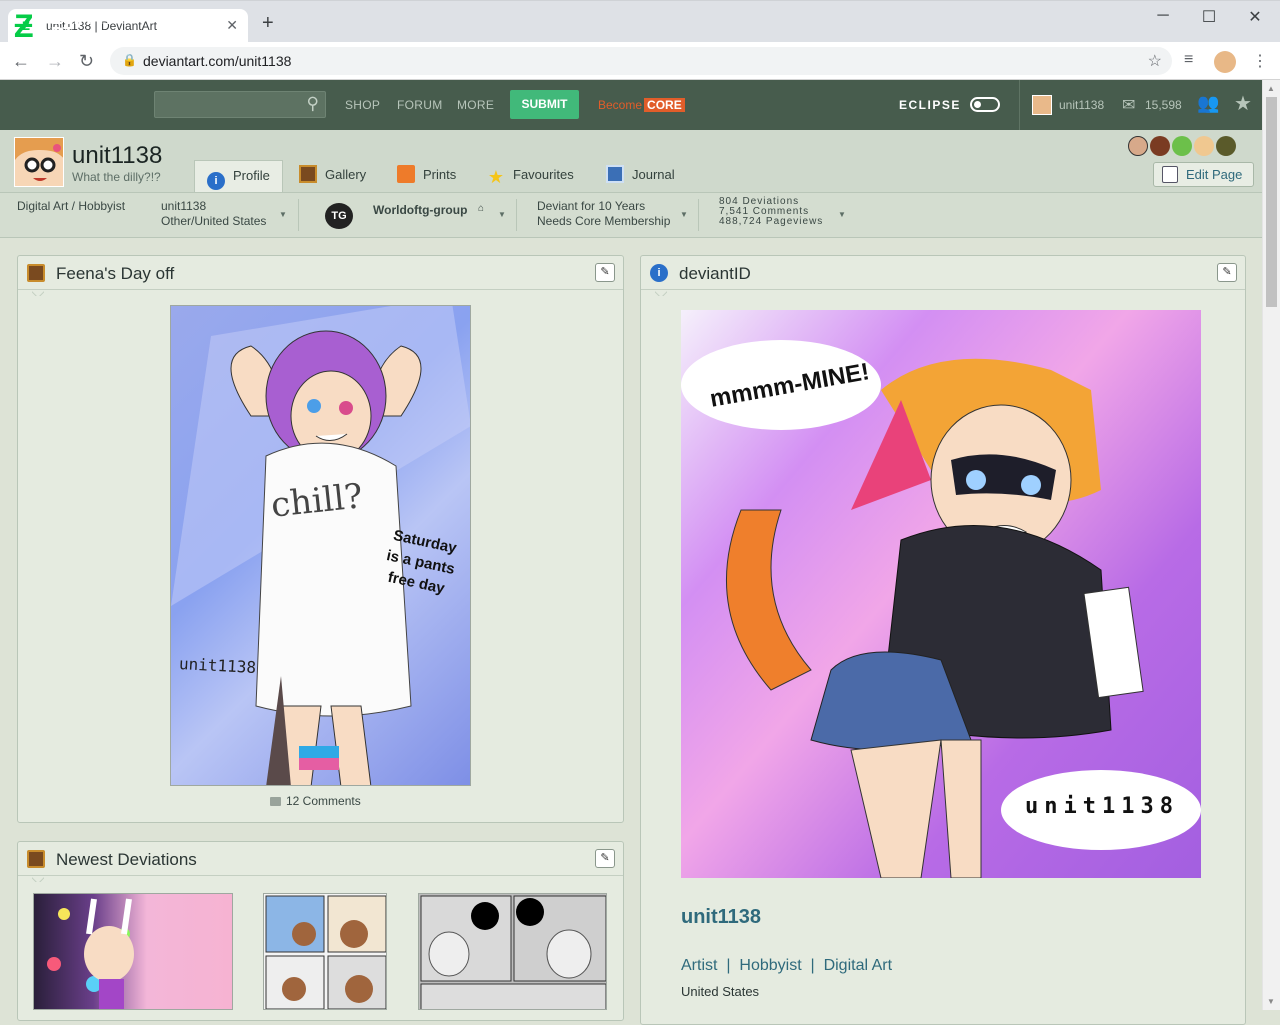 This screenshot has width=1280, height=1025. I want to click on deviantid-country: United States, so click(720, 991).